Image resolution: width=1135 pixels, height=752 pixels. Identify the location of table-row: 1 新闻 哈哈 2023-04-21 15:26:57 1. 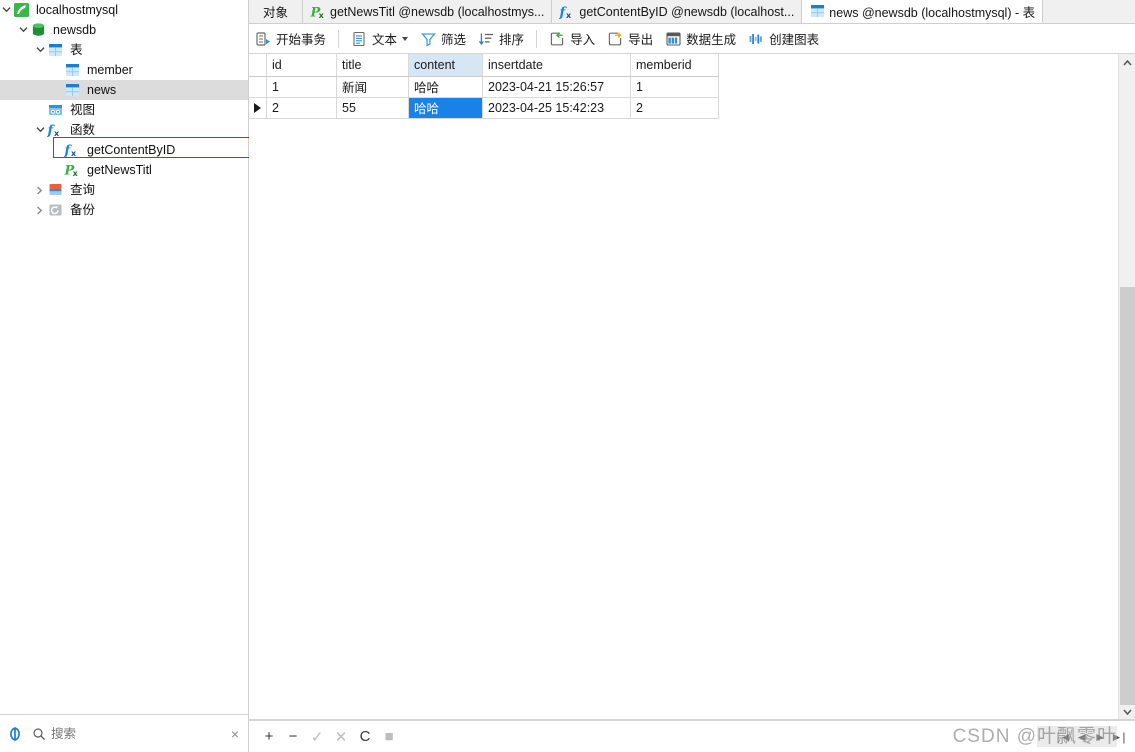
(484, 87).